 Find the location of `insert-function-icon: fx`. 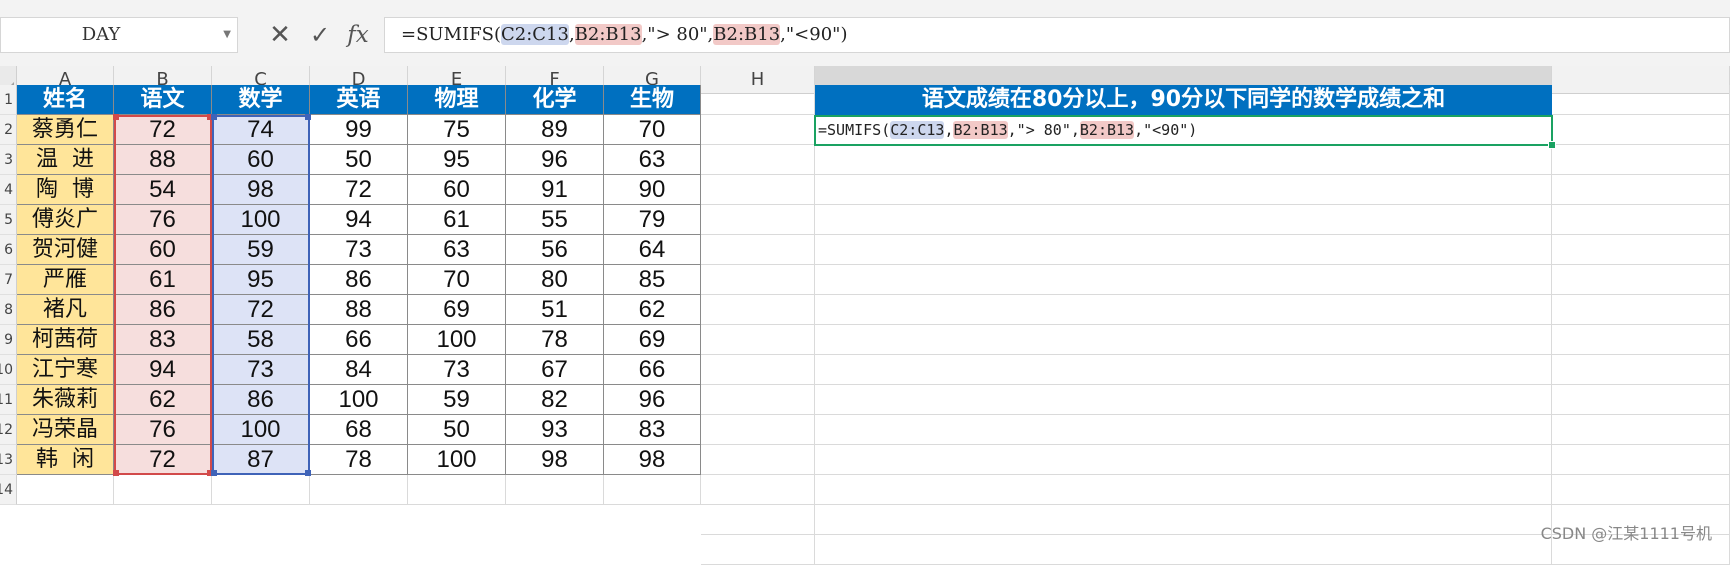

insert-function-icon: fx is located at coordinates (358, 35).